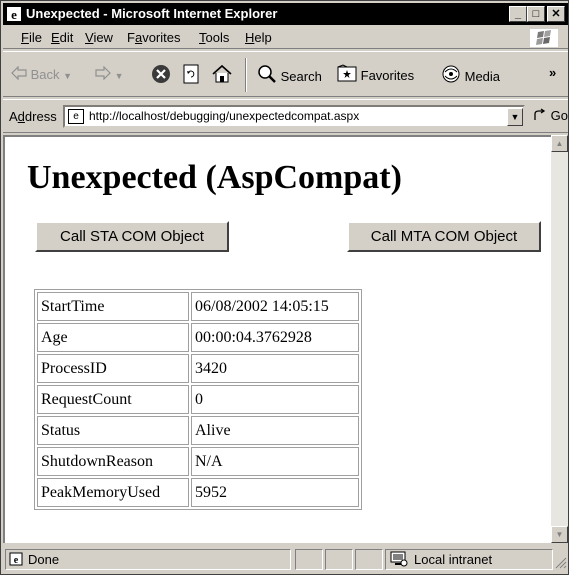 This screenshot has width=569, height=575. What do you see at coordinates (556, 14) in the screenshot?
I see `close-button: ✕` at bounding box center [556, 14].